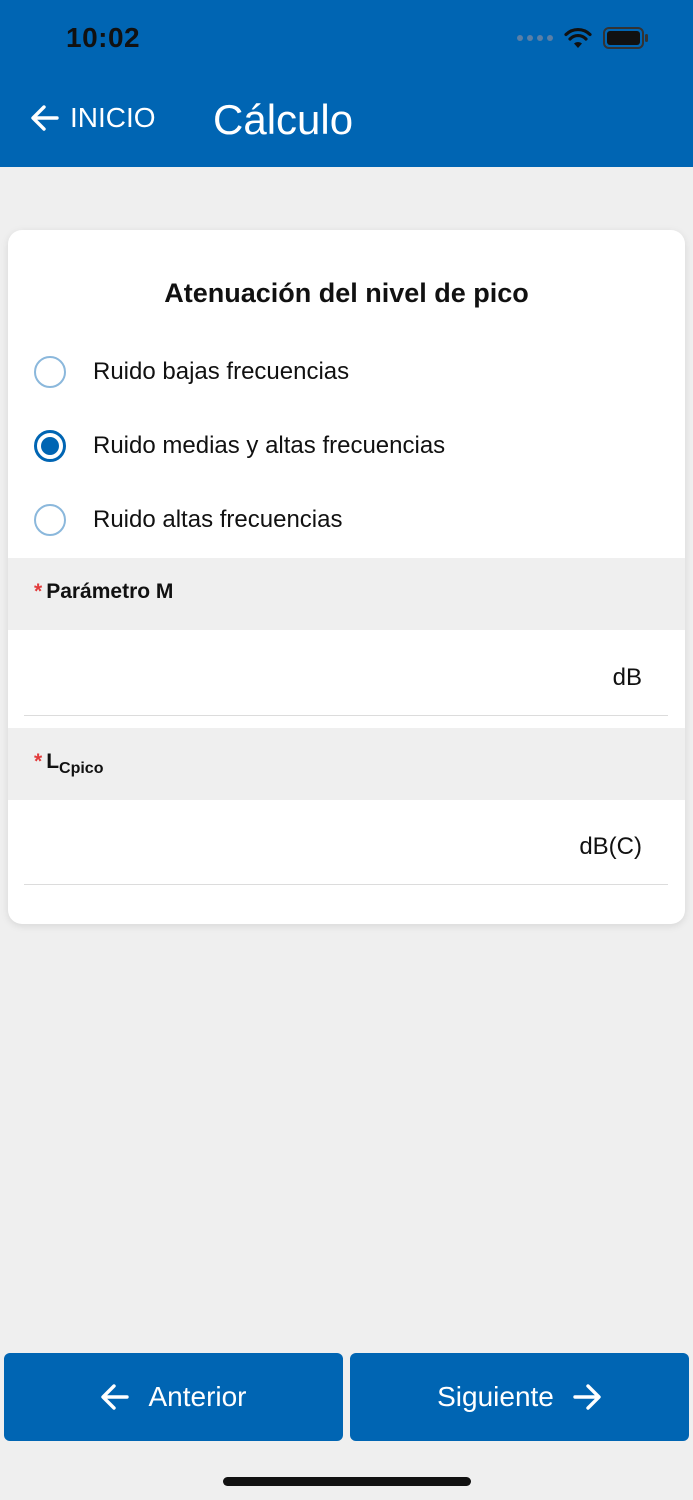  Describe the element at coordinates (269, 445) in the screenshot. I see `option-label: Ruido medias y altas frecuencias` at that location.